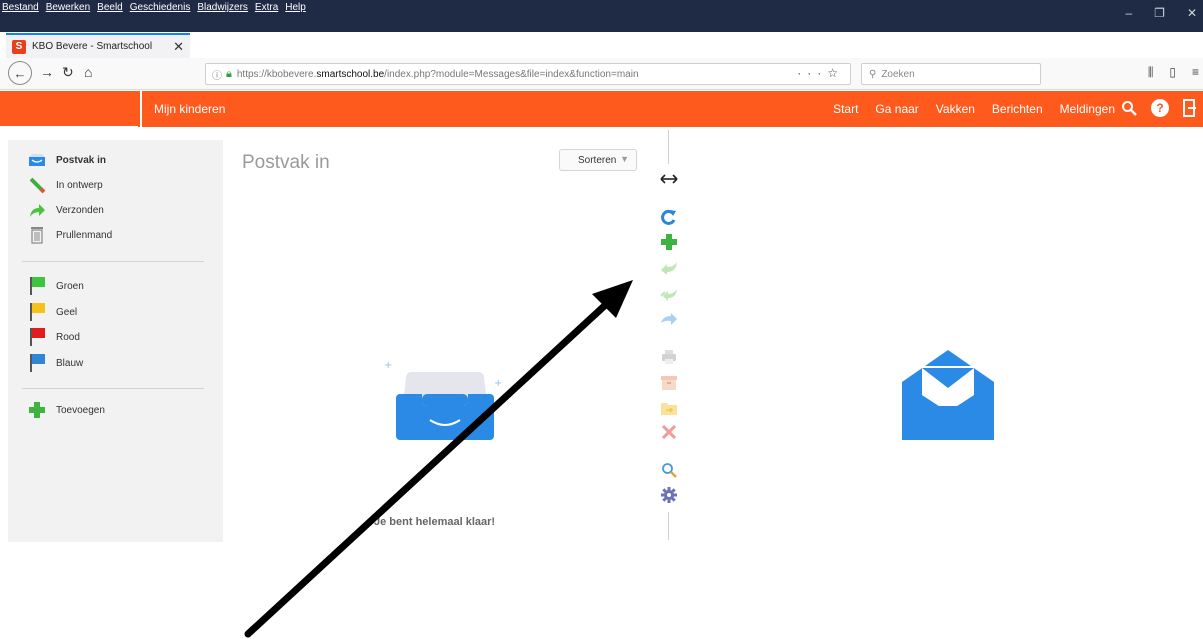  What do you see at coordinates (37, 286) in the screenshot?
I see `green-flag-icon` at bounding box center [37, 286].